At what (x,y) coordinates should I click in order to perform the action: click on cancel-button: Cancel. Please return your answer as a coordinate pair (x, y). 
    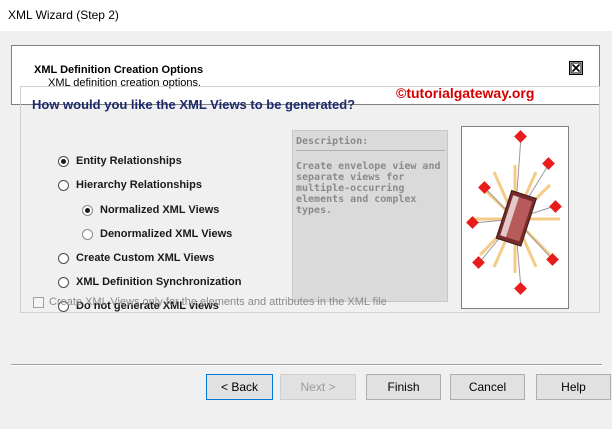
    Looking at the image, I should click on (487, 387).